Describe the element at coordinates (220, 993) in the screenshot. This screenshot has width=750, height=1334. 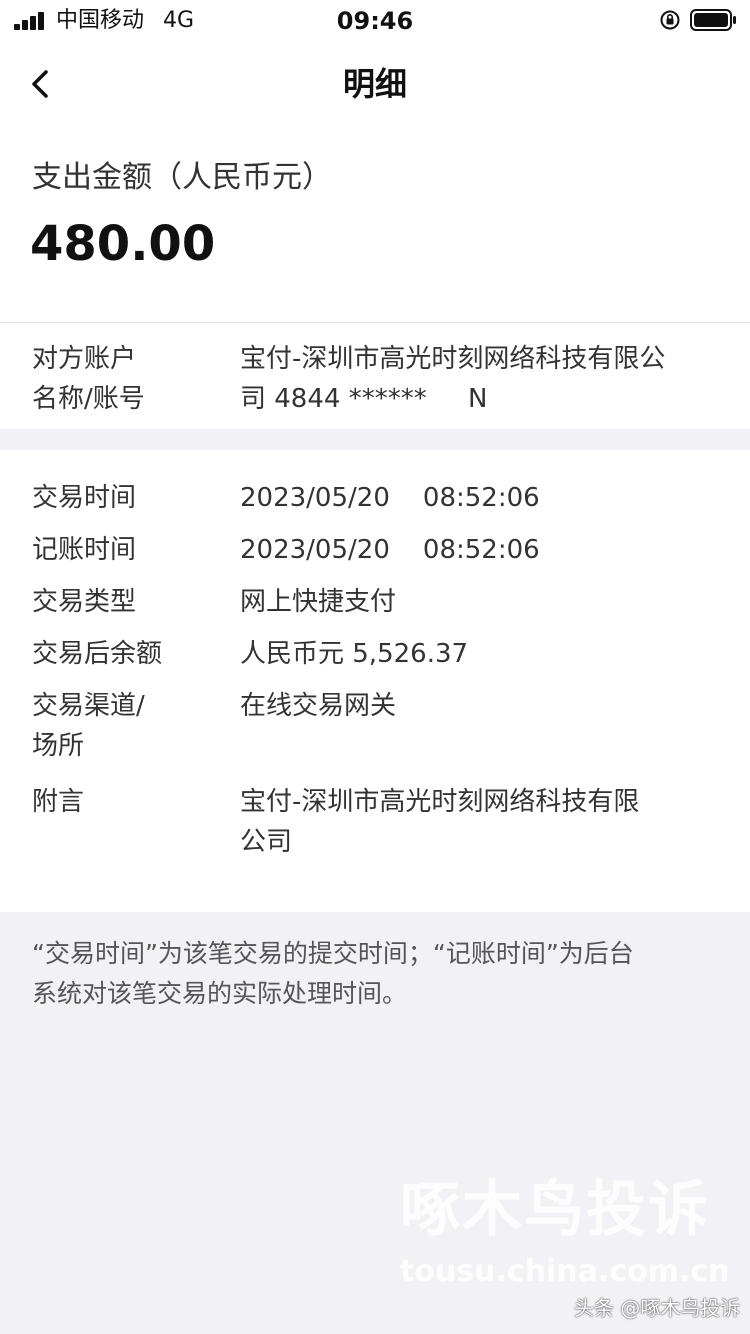
I see `footnote-line2: 系统对该笔交易的实际处理时间。` at that location.